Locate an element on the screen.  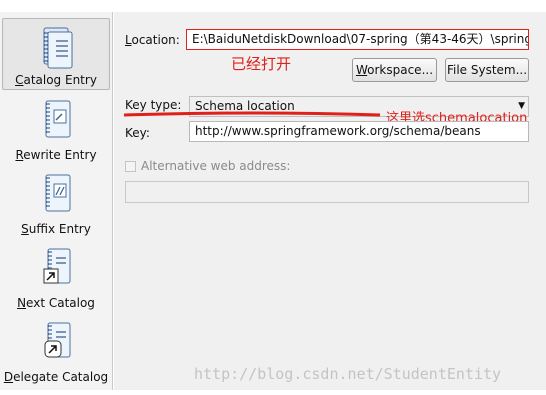
catalog-entry-icon is located at coordinates (58, 48).